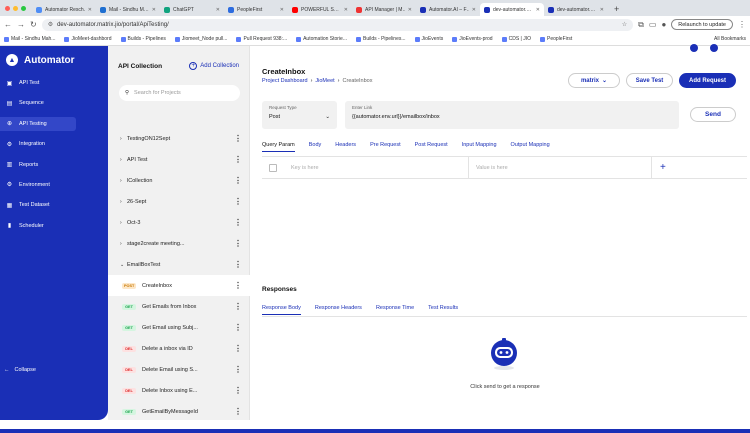  What do you see at coordinates (663, 167) in the screenshot?
I see `add-param-icon: +` at bounding box center [663, 167].